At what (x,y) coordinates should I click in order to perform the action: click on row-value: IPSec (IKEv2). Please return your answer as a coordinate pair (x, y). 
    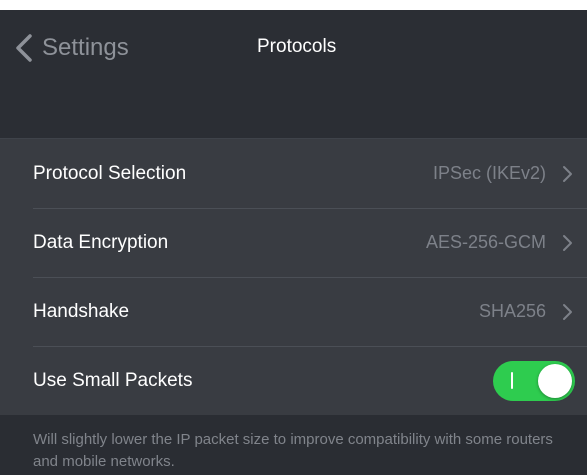
    Looking at the image, I should click on (489, 173).